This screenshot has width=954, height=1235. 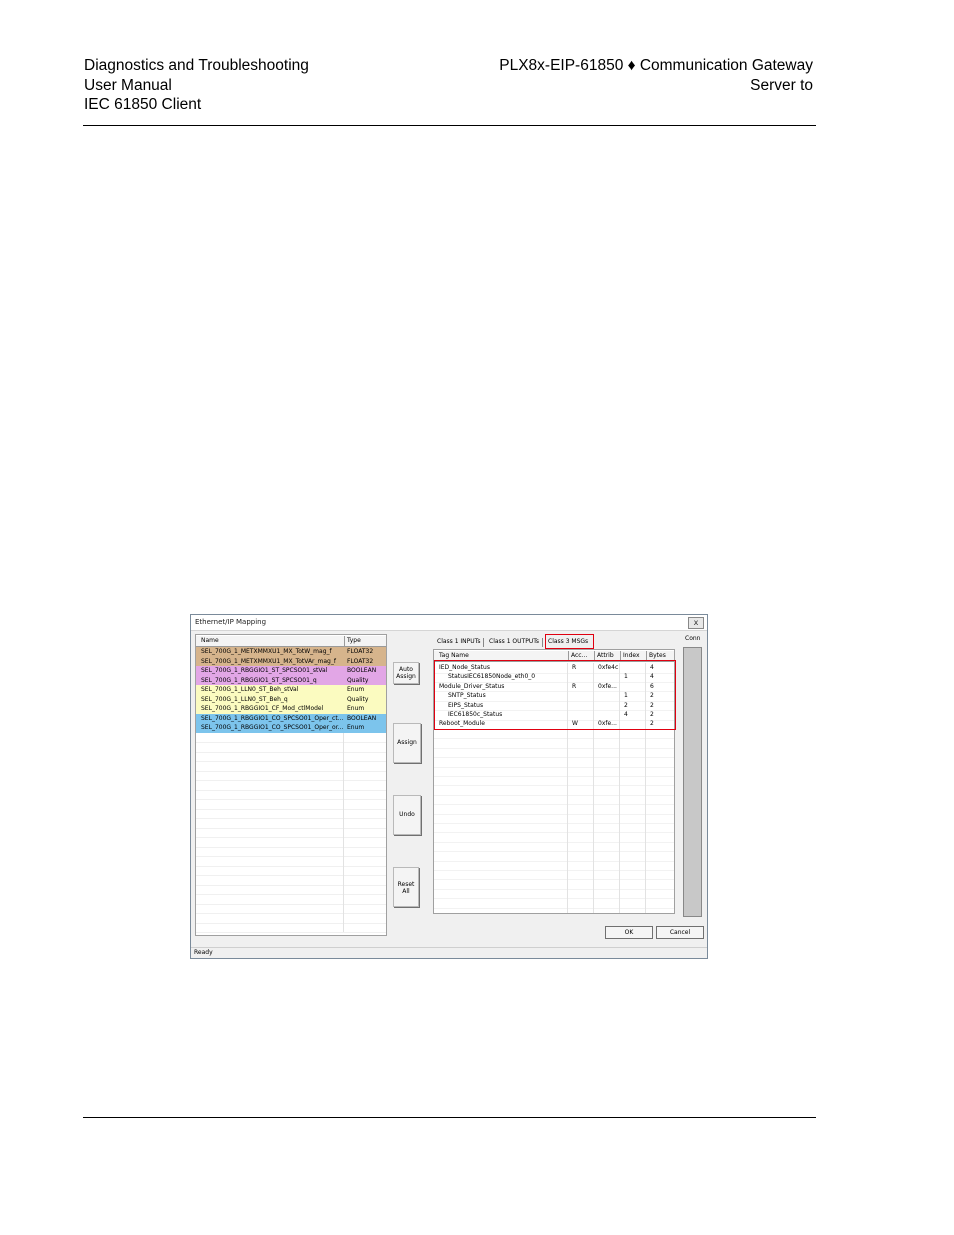 What do you see at coordinates (128, 85) in the screenshot?
I see `header-manual-label: User Manual` at bounding box center [128, 85].